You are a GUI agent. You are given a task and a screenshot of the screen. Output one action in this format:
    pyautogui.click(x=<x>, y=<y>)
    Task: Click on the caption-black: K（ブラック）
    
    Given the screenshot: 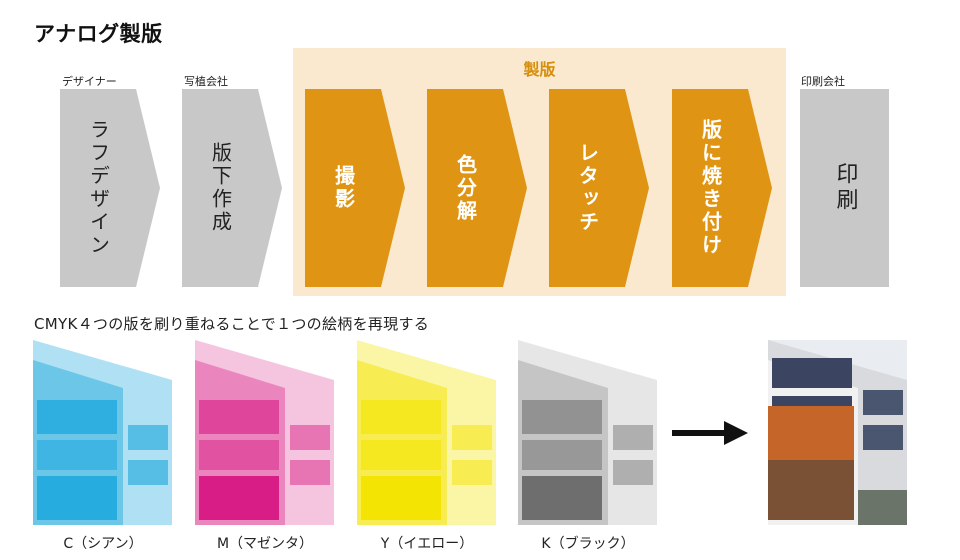 What is the action you would take?
    pyautogui.click(x=588, y=544)
    